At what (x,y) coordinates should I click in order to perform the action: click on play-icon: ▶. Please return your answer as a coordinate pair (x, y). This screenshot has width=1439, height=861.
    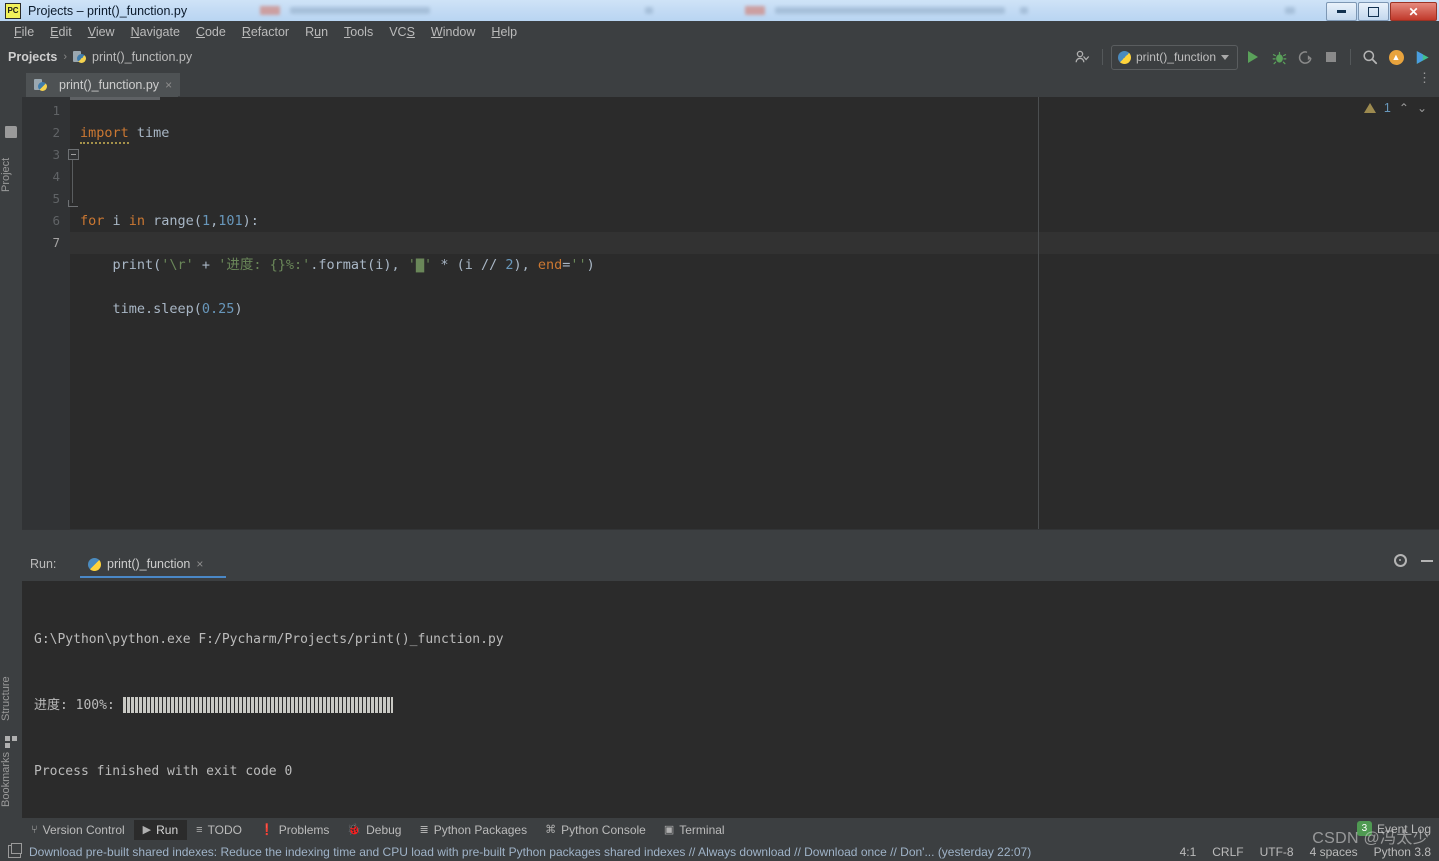
    Looking at the image, I should click on (147, 829).